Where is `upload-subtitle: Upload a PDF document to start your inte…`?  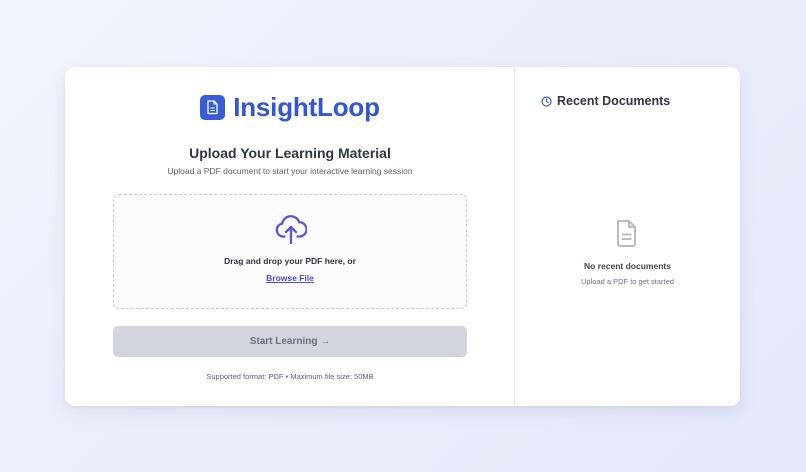 upload-subtitle: Upload a PDF document to start your inte… is located at coordinates (290, 171).